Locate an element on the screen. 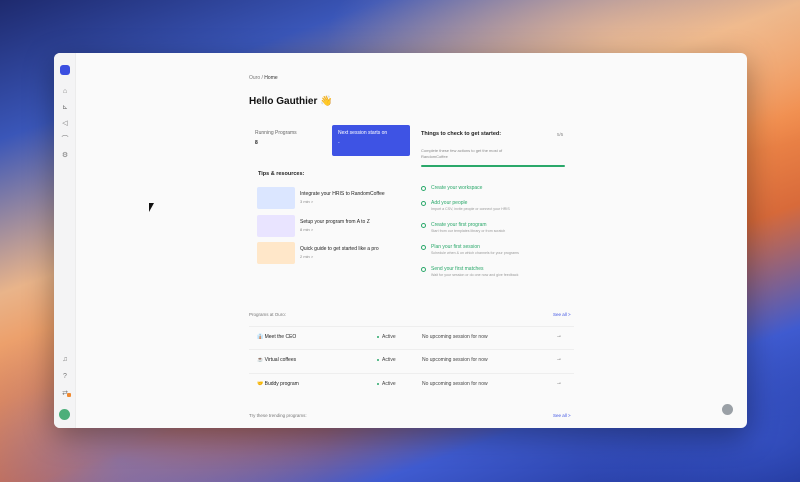 This screenshot has width=800, height=482. rss-icon: ⌒ is located at coordinates (65, 140).